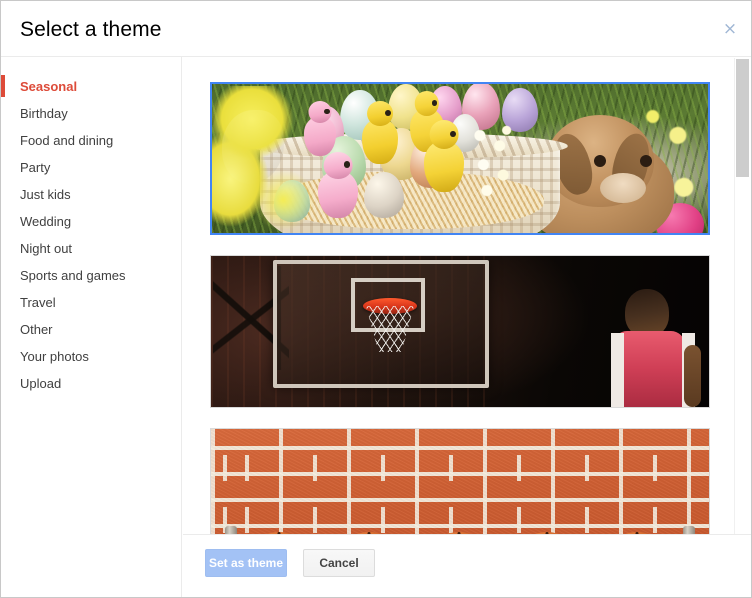 This screenshot has width=752, height=598. Describe the element at coordinates (91, 194) in the screenshot. I see `sidebar-item-just-kids: Just kids` at that location.